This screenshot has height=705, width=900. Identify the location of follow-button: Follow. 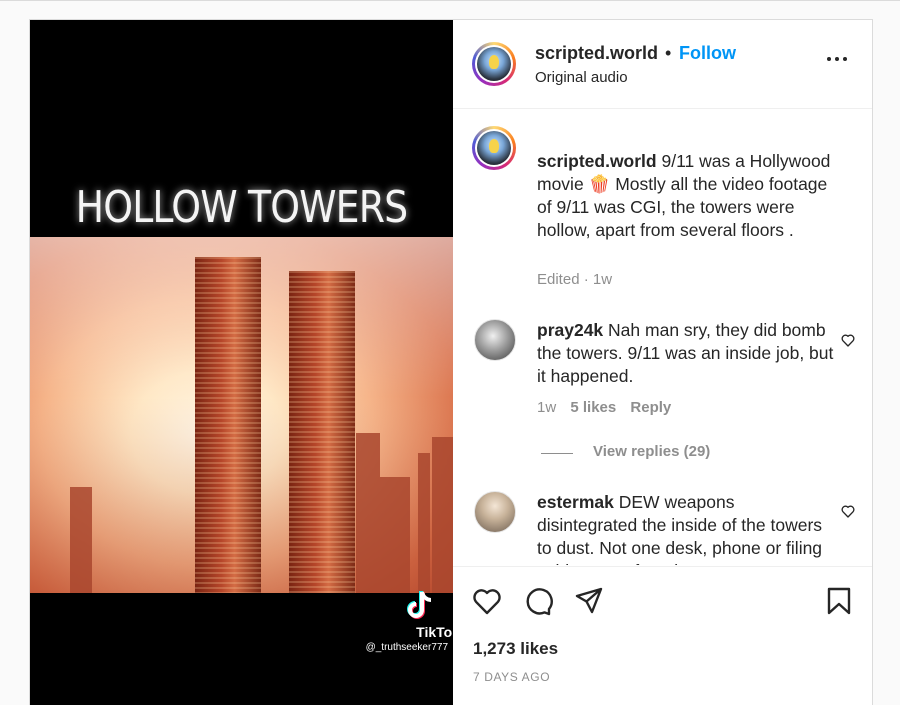
(707, 53).